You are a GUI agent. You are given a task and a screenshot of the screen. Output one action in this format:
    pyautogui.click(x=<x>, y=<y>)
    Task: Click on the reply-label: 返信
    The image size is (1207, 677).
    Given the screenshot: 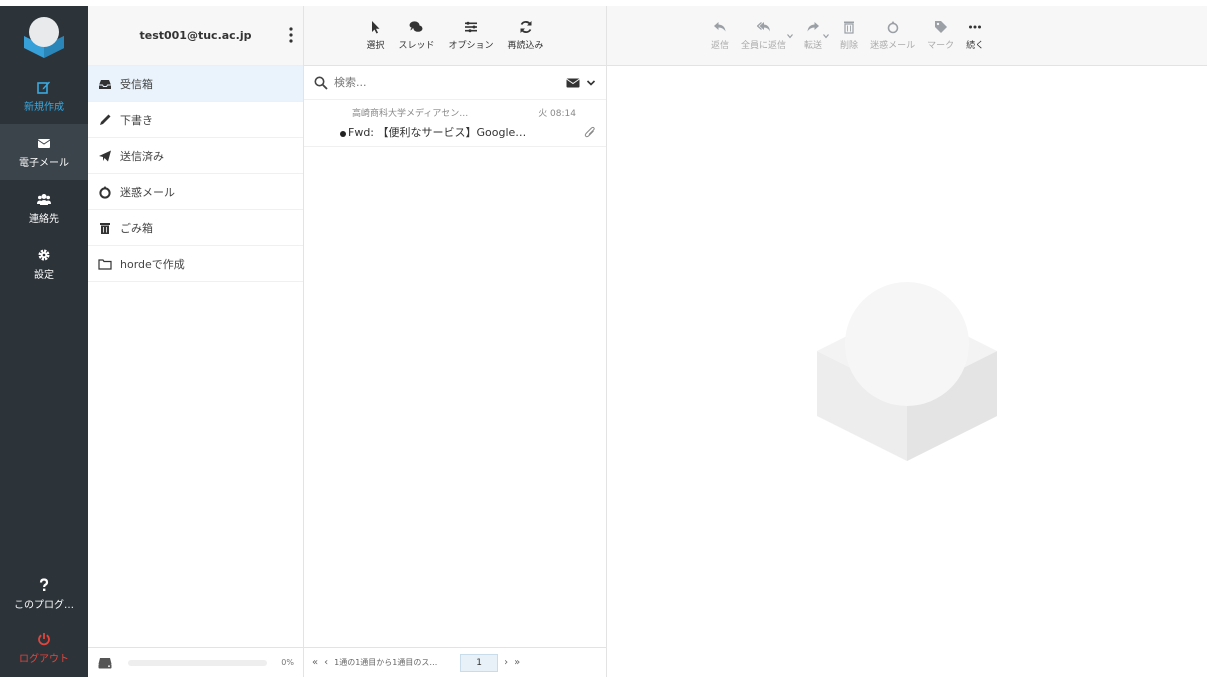 What is the action you would take?
    pyautogui.click(x=720, y=46)
    